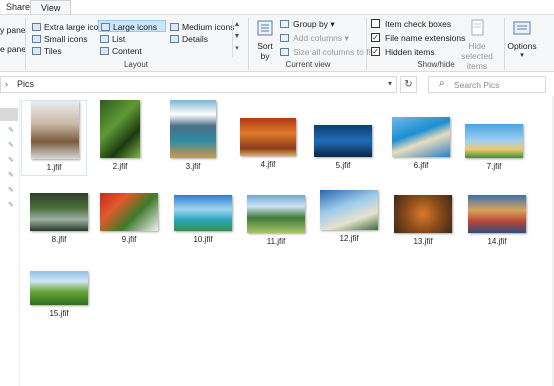 The height and width of the screenshot is (386, 554). What do you see at coordinates (477, 27) in the screenshot?
I see `hide-selected-icon` at bounding box center [477, 27].